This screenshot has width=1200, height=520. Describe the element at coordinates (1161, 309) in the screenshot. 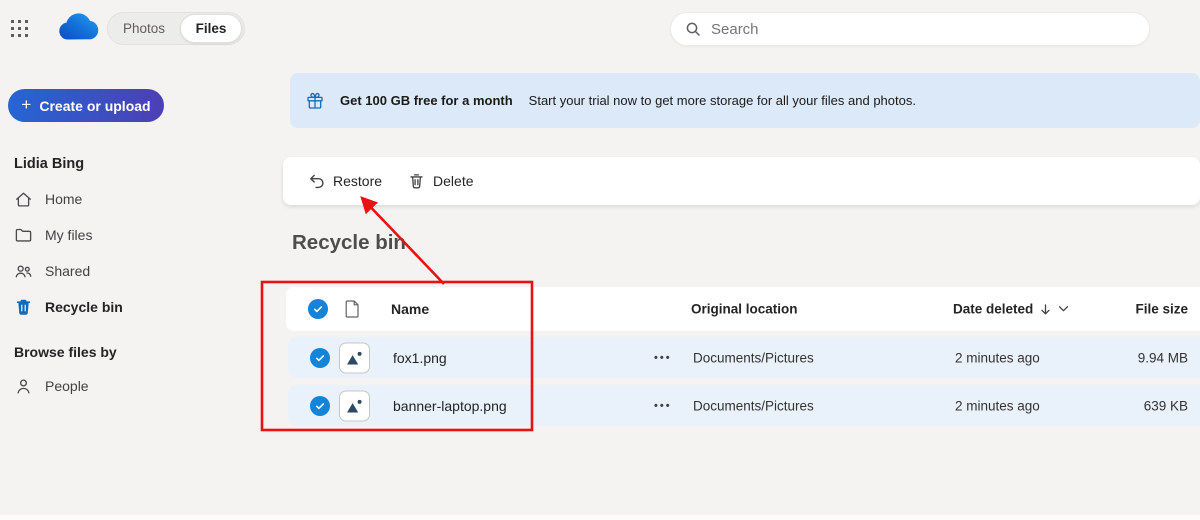

I see `column-header-file-size: File size` at that location.